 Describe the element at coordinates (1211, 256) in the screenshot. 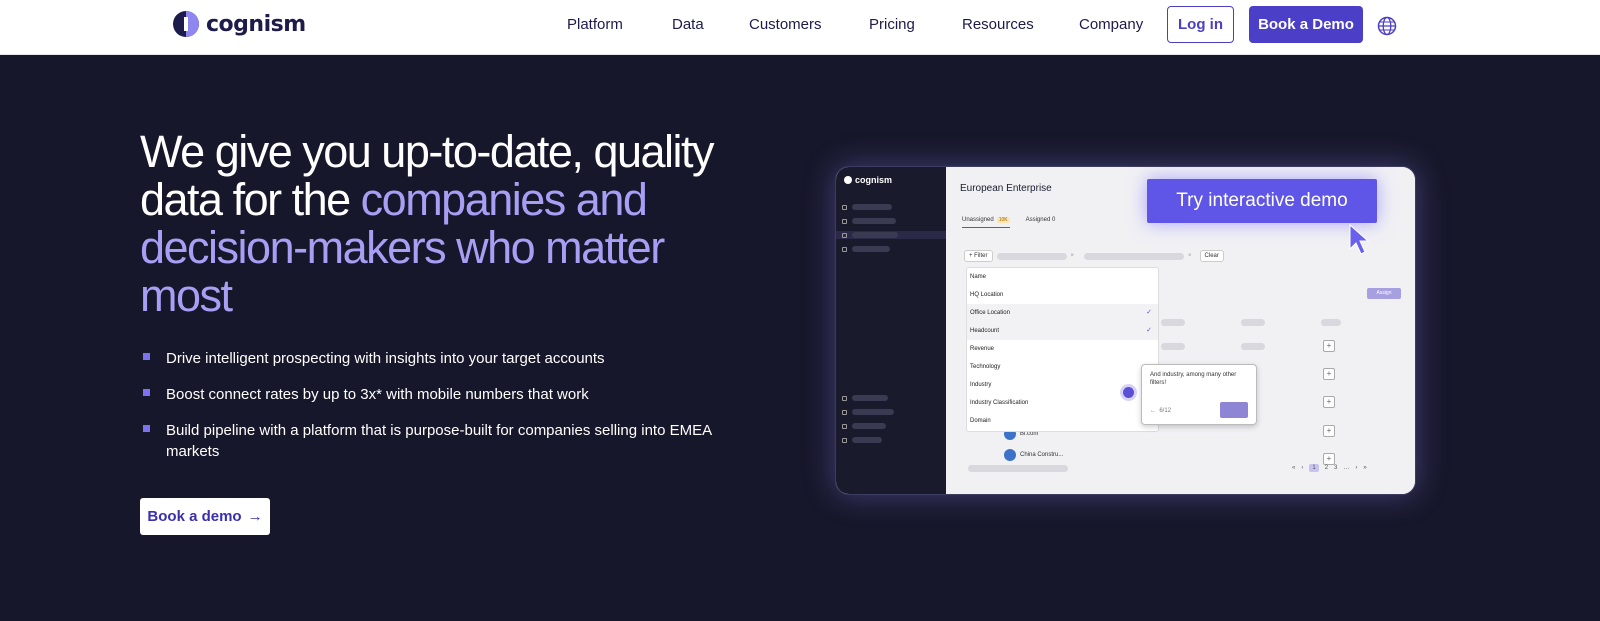

I see `clear-button: Clear` at that location.